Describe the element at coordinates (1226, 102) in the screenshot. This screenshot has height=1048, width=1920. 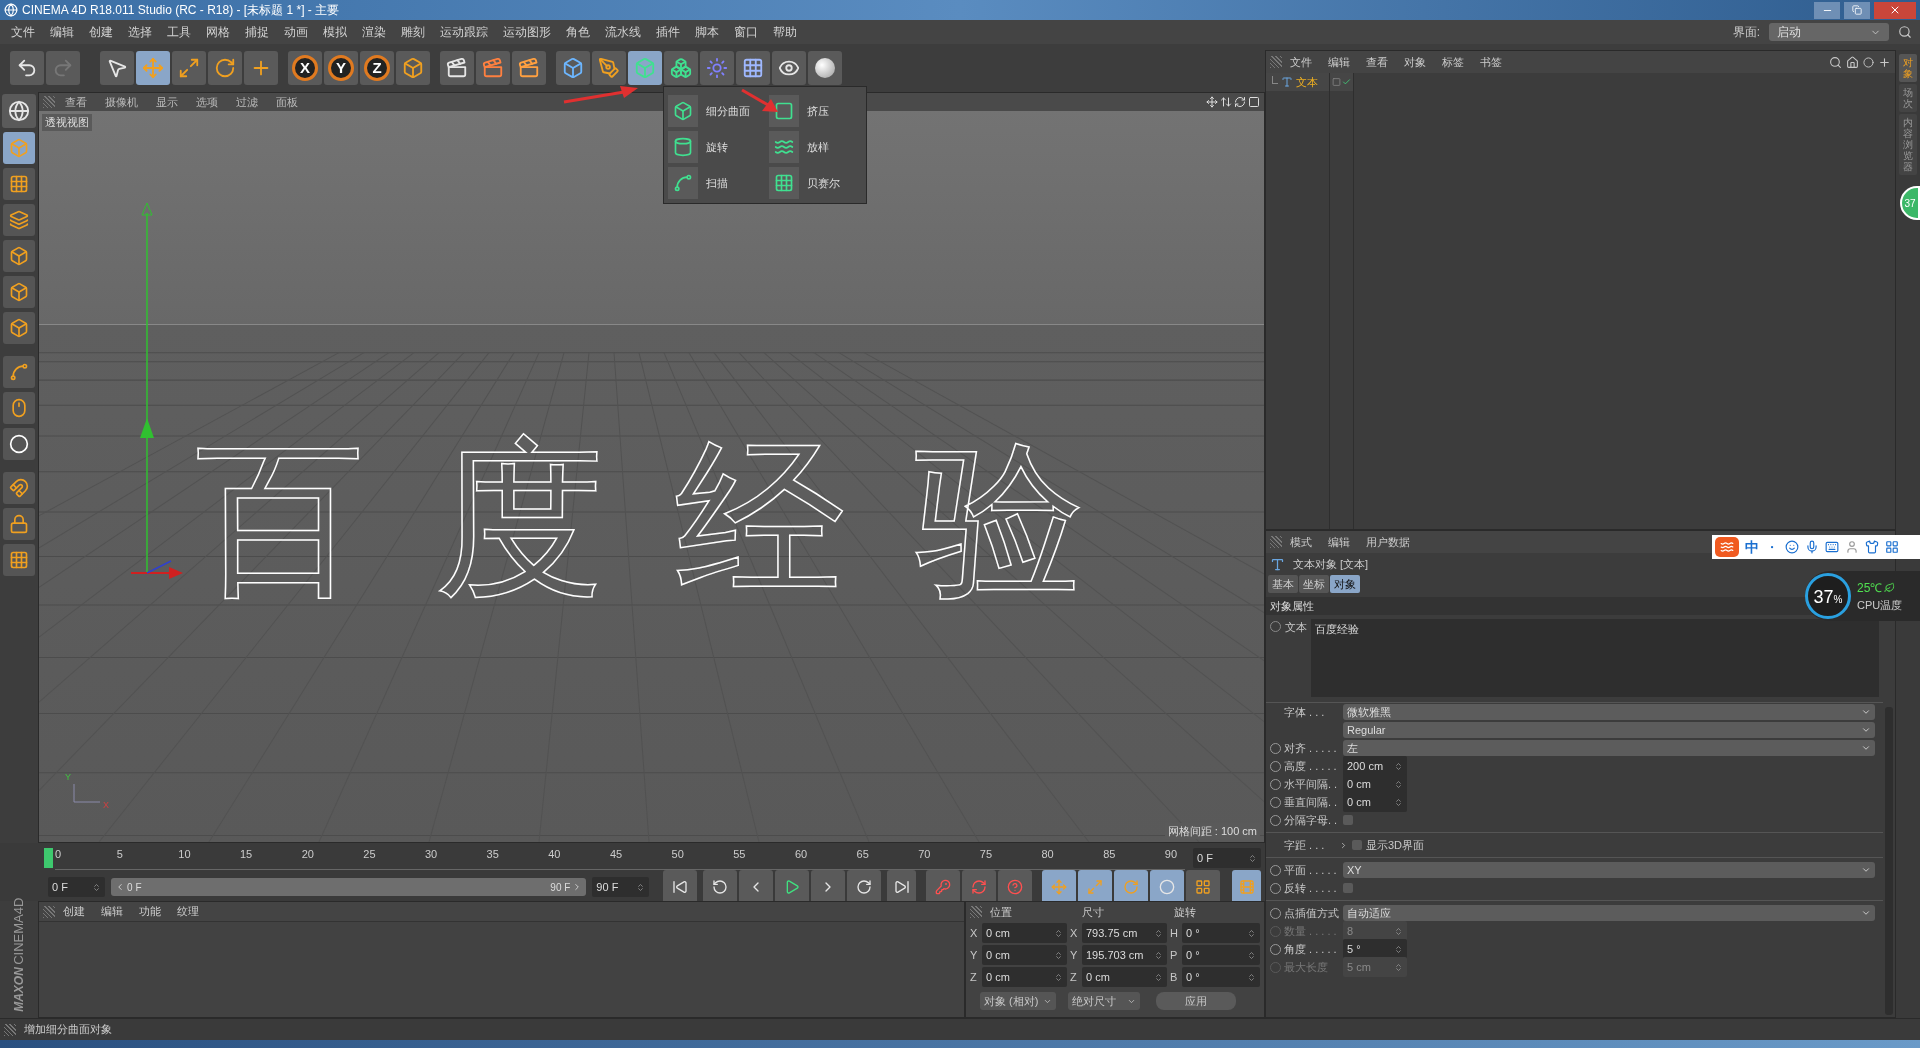
I see `zoom-view-icon` at that location.